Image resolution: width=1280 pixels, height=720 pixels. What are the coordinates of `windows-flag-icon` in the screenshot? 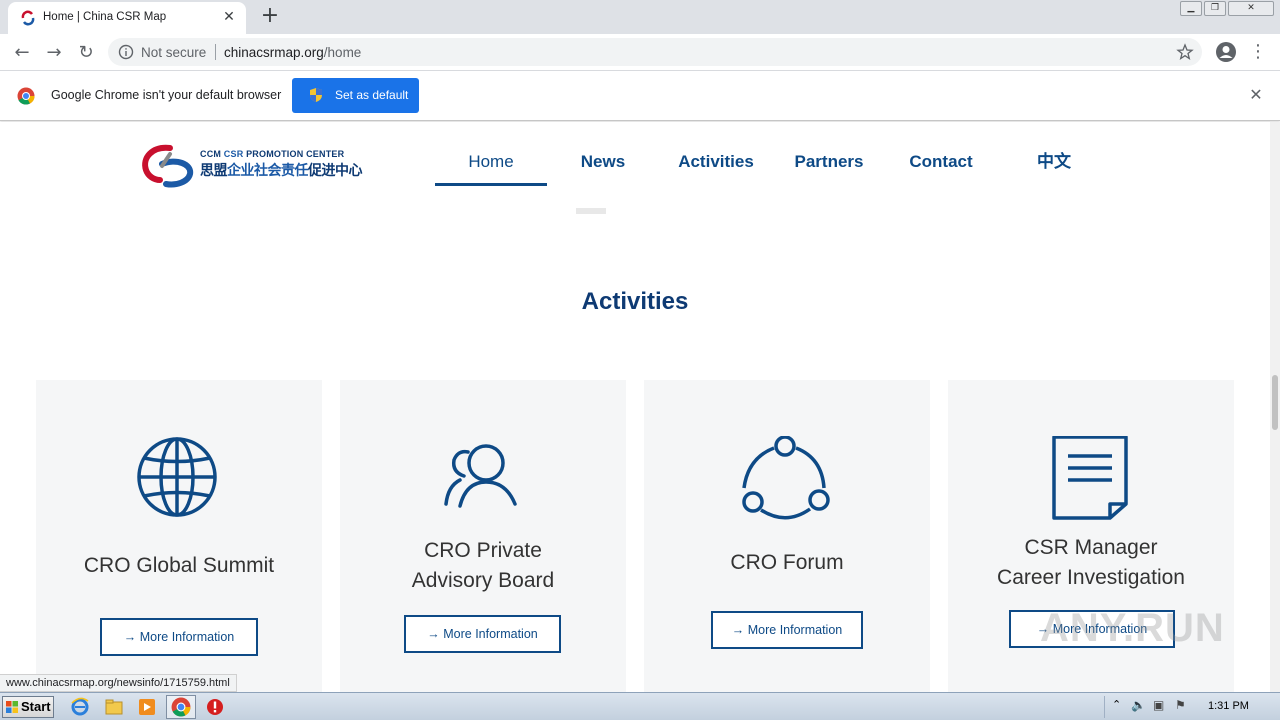 It's located at (12, 707).